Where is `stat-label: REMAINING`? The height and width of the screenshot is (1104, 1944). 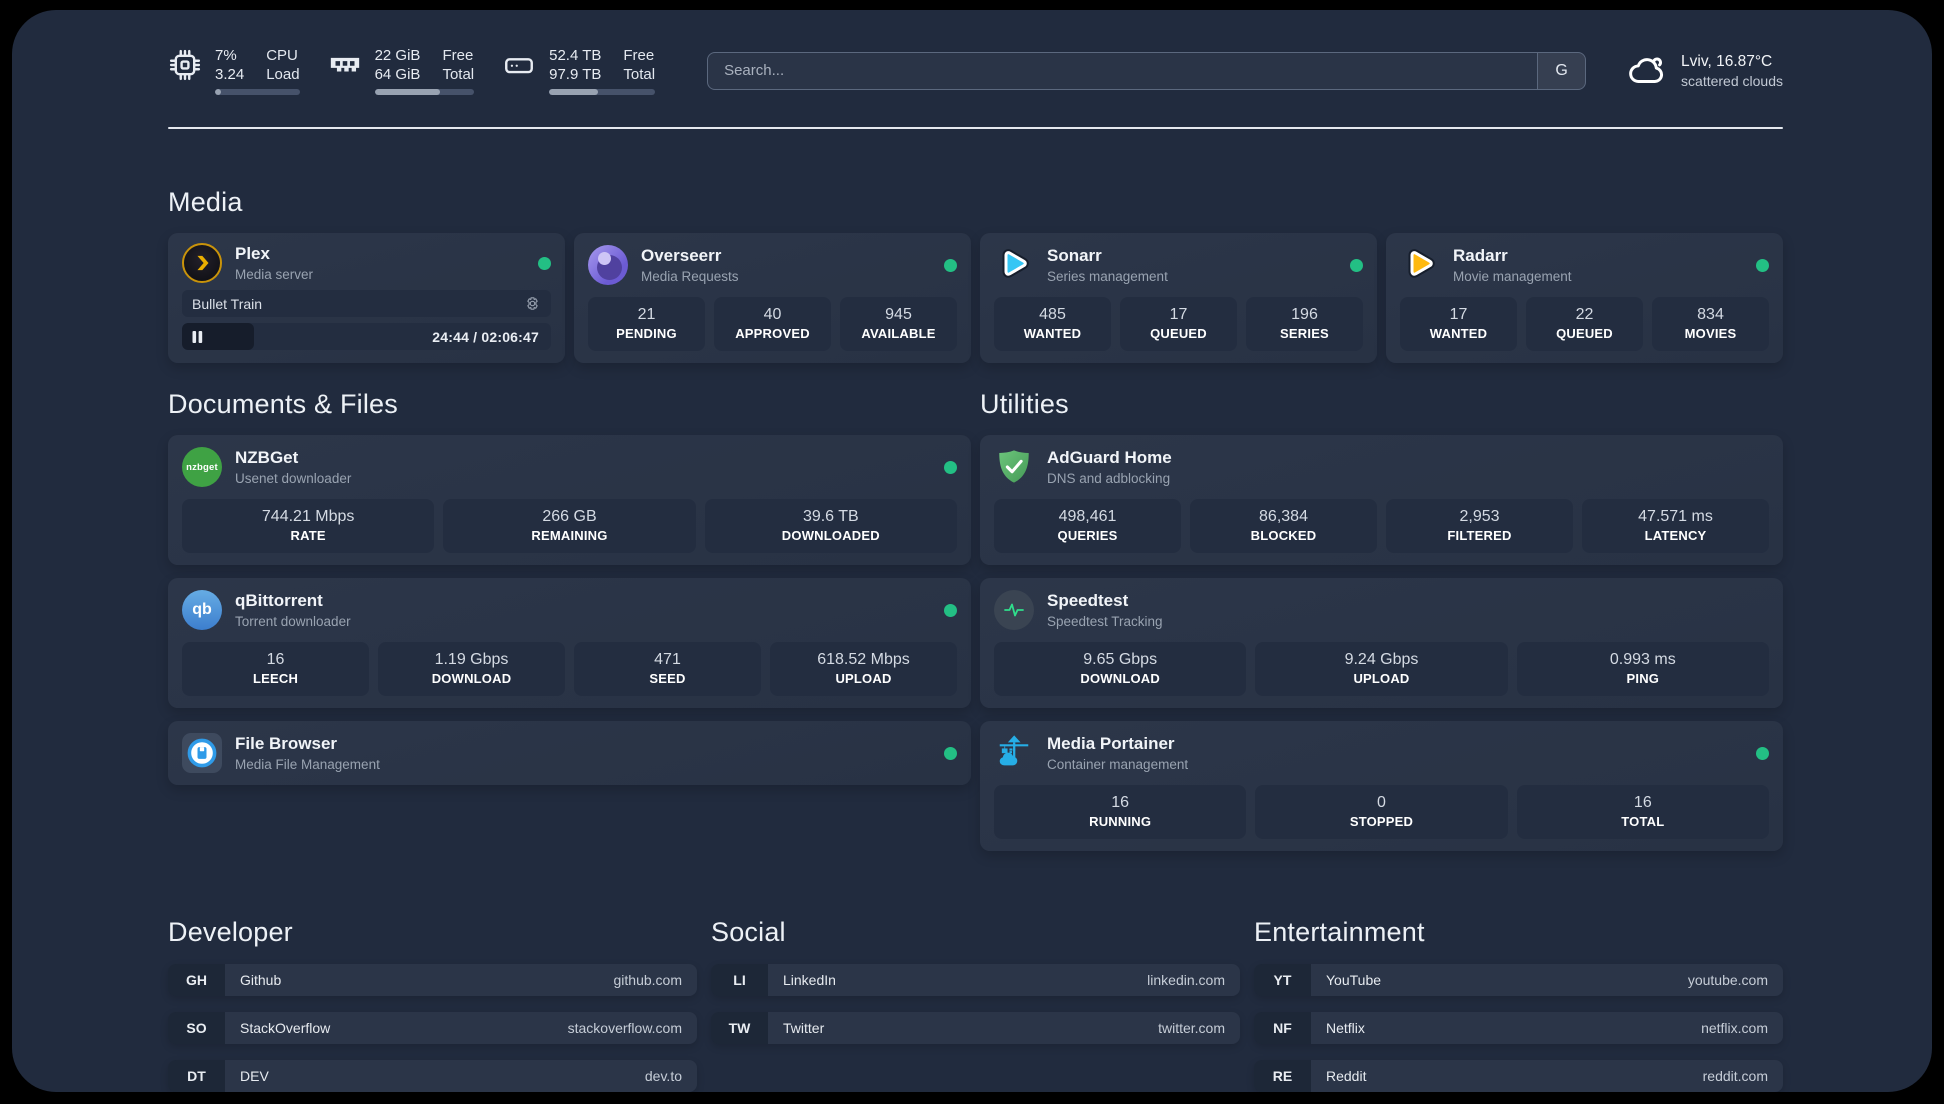 stat-label: REMAINING is located at coordinates (569, 535).